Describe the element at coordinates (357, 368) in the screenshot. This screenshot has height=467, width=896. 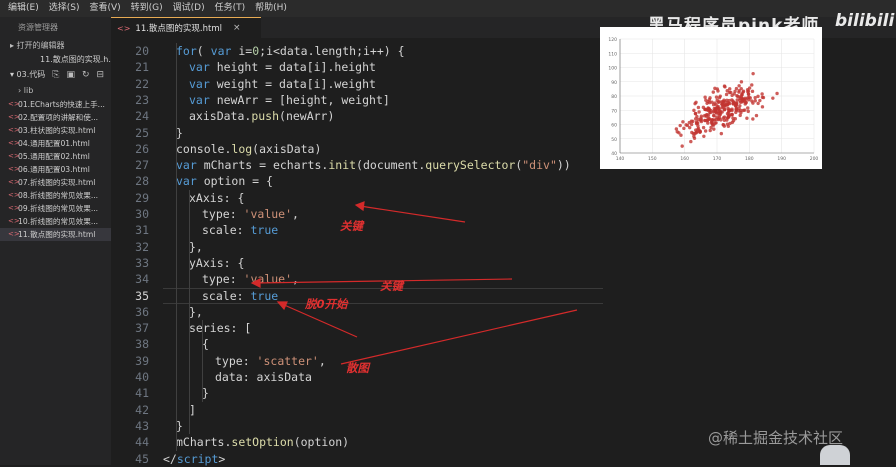
I see `annotation-scatter: 散图` at that location.